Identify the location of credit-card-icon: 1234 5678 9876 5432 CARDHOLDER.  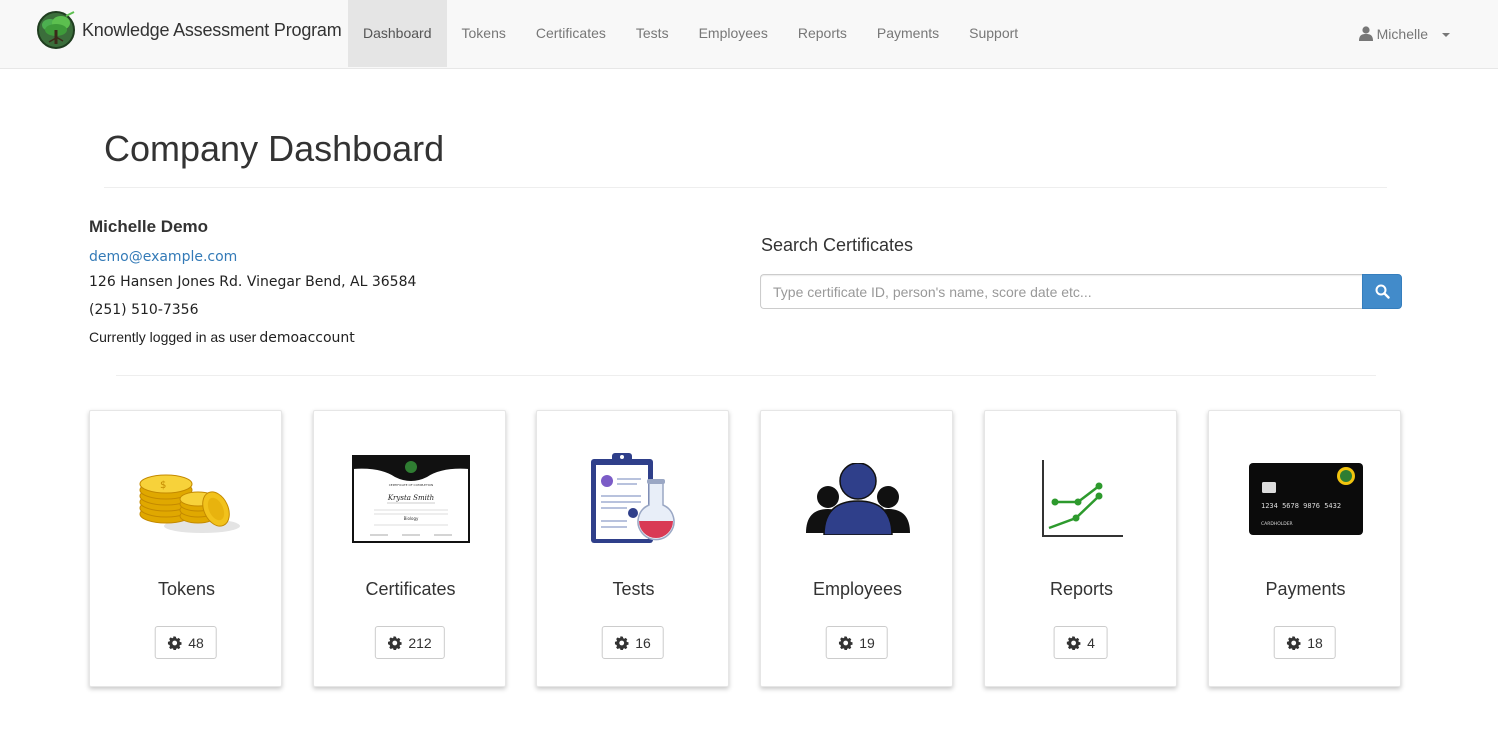
(1305, 499).